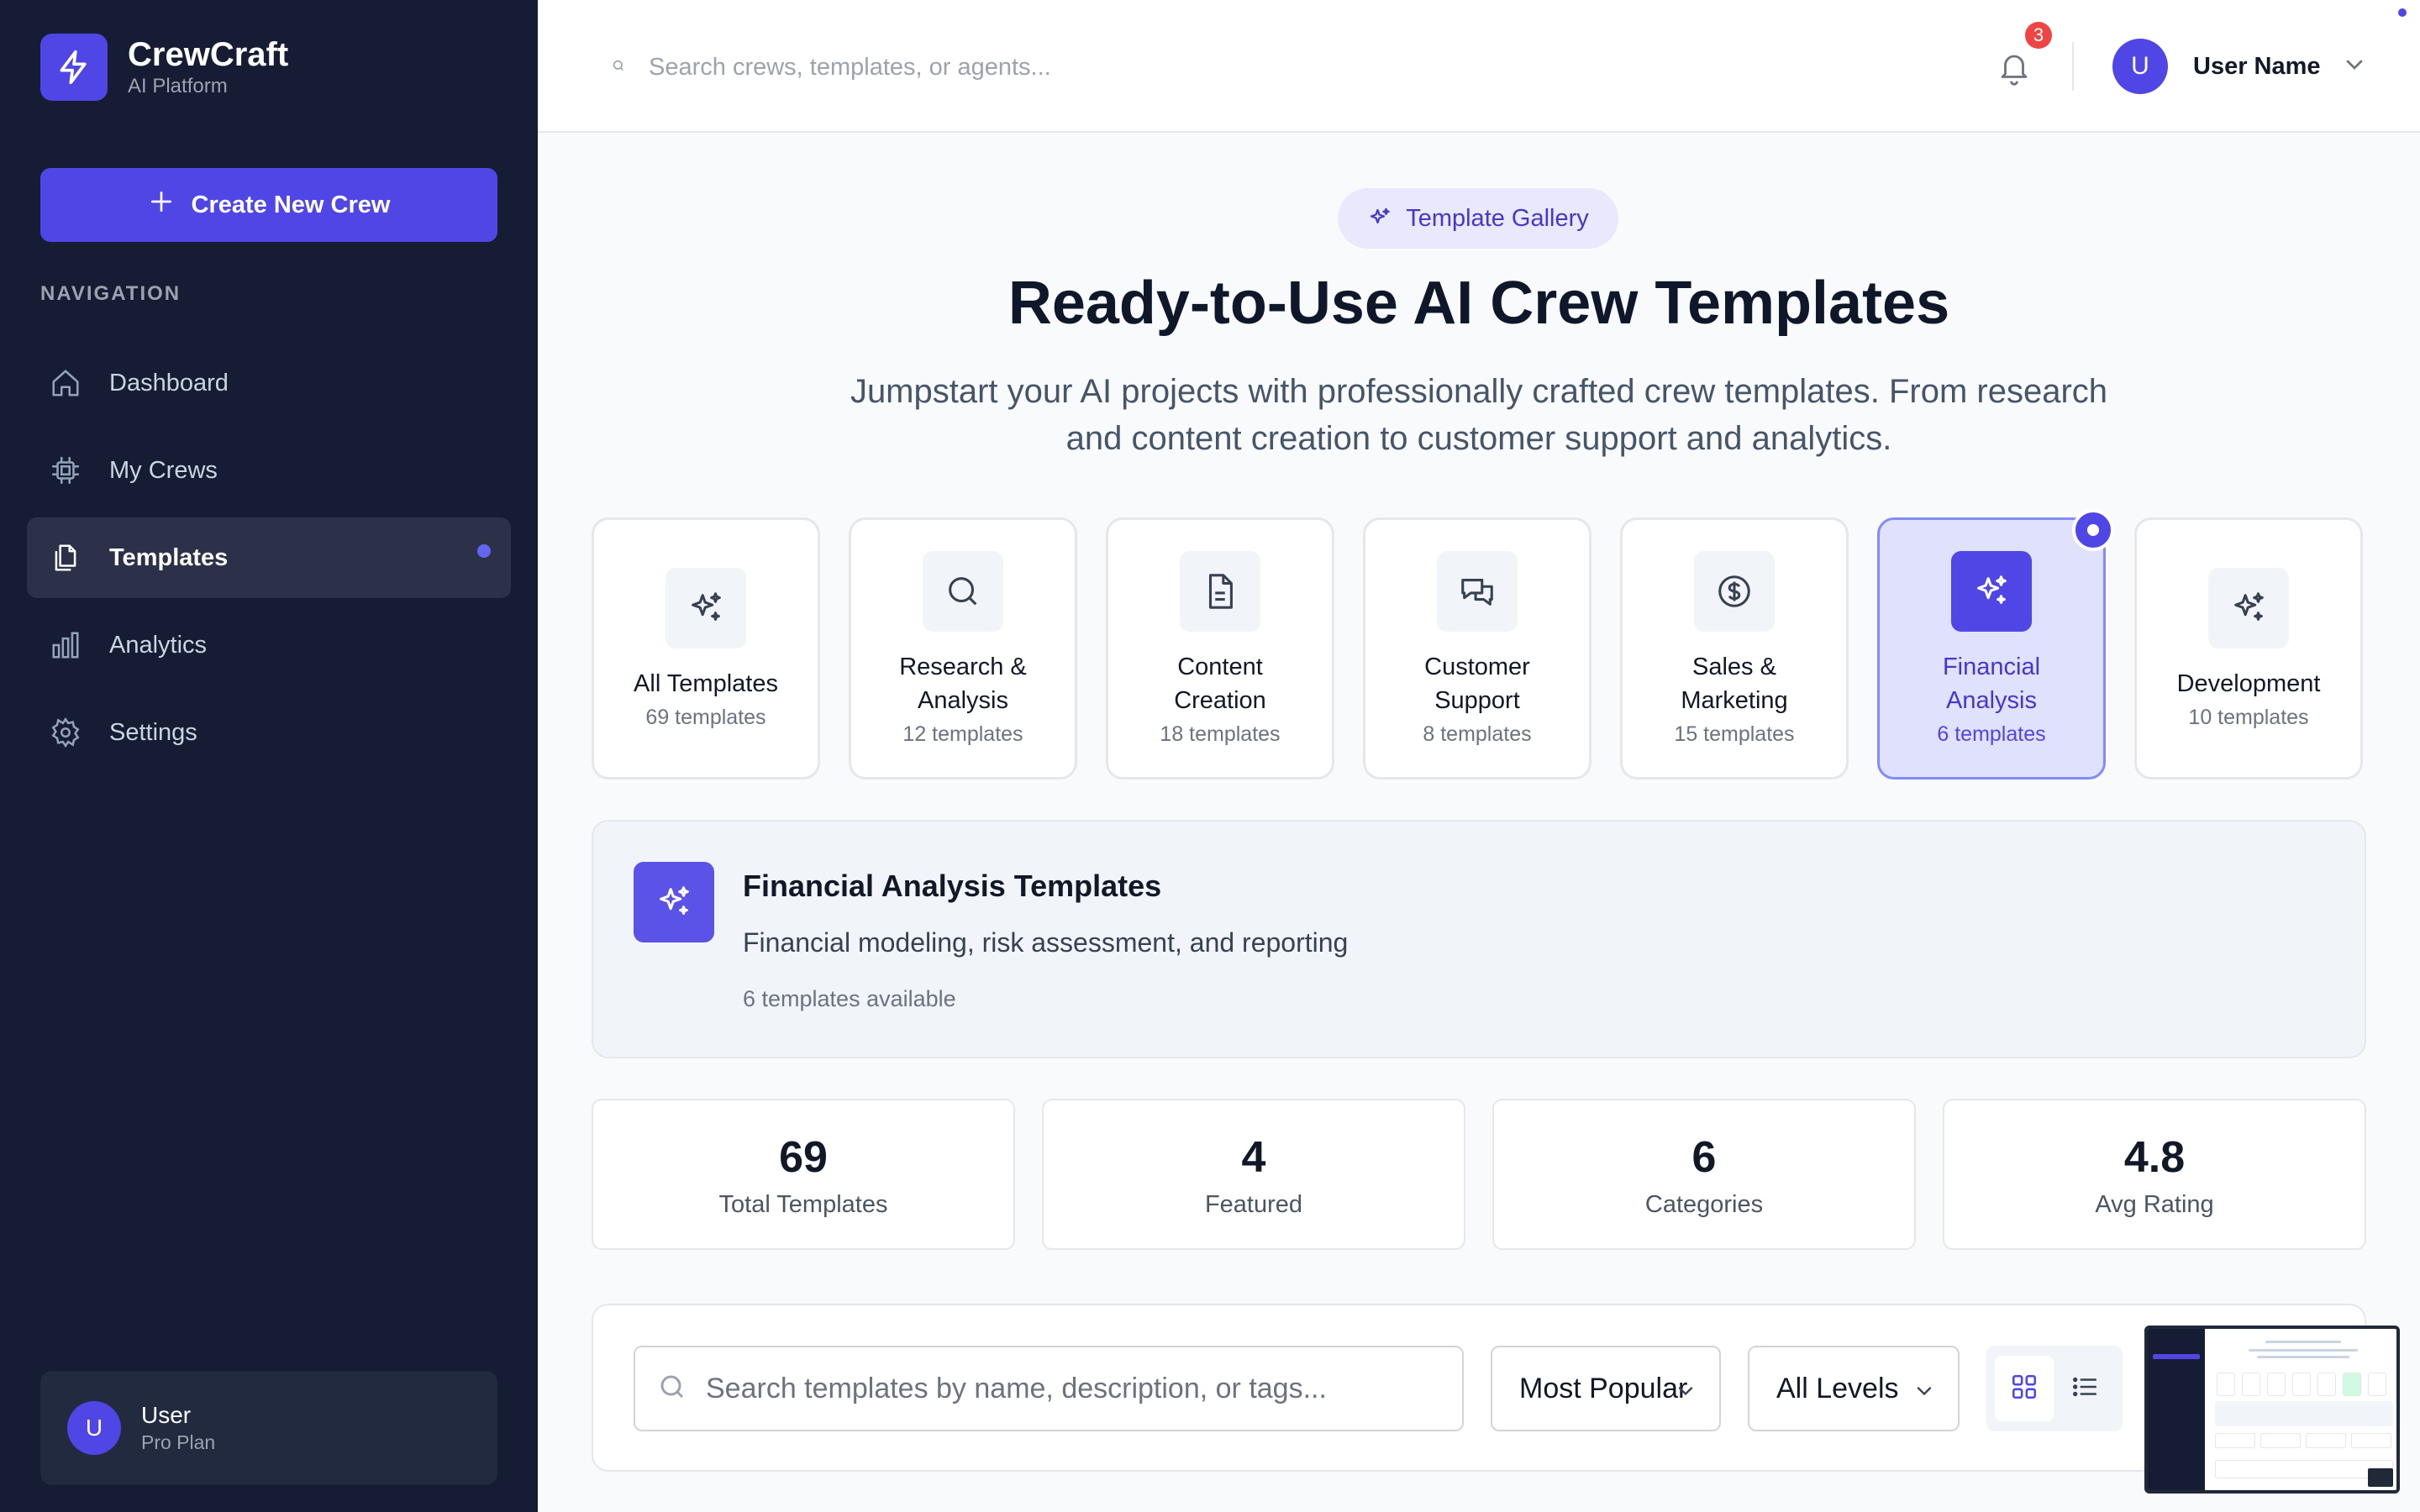 This screenshot has width=2420, height=1512. What do you see at coordinates (269, 470) in the screenshot?
I see `sidebar-item-my-crews: My Crews` at bounding box center [269, 470].